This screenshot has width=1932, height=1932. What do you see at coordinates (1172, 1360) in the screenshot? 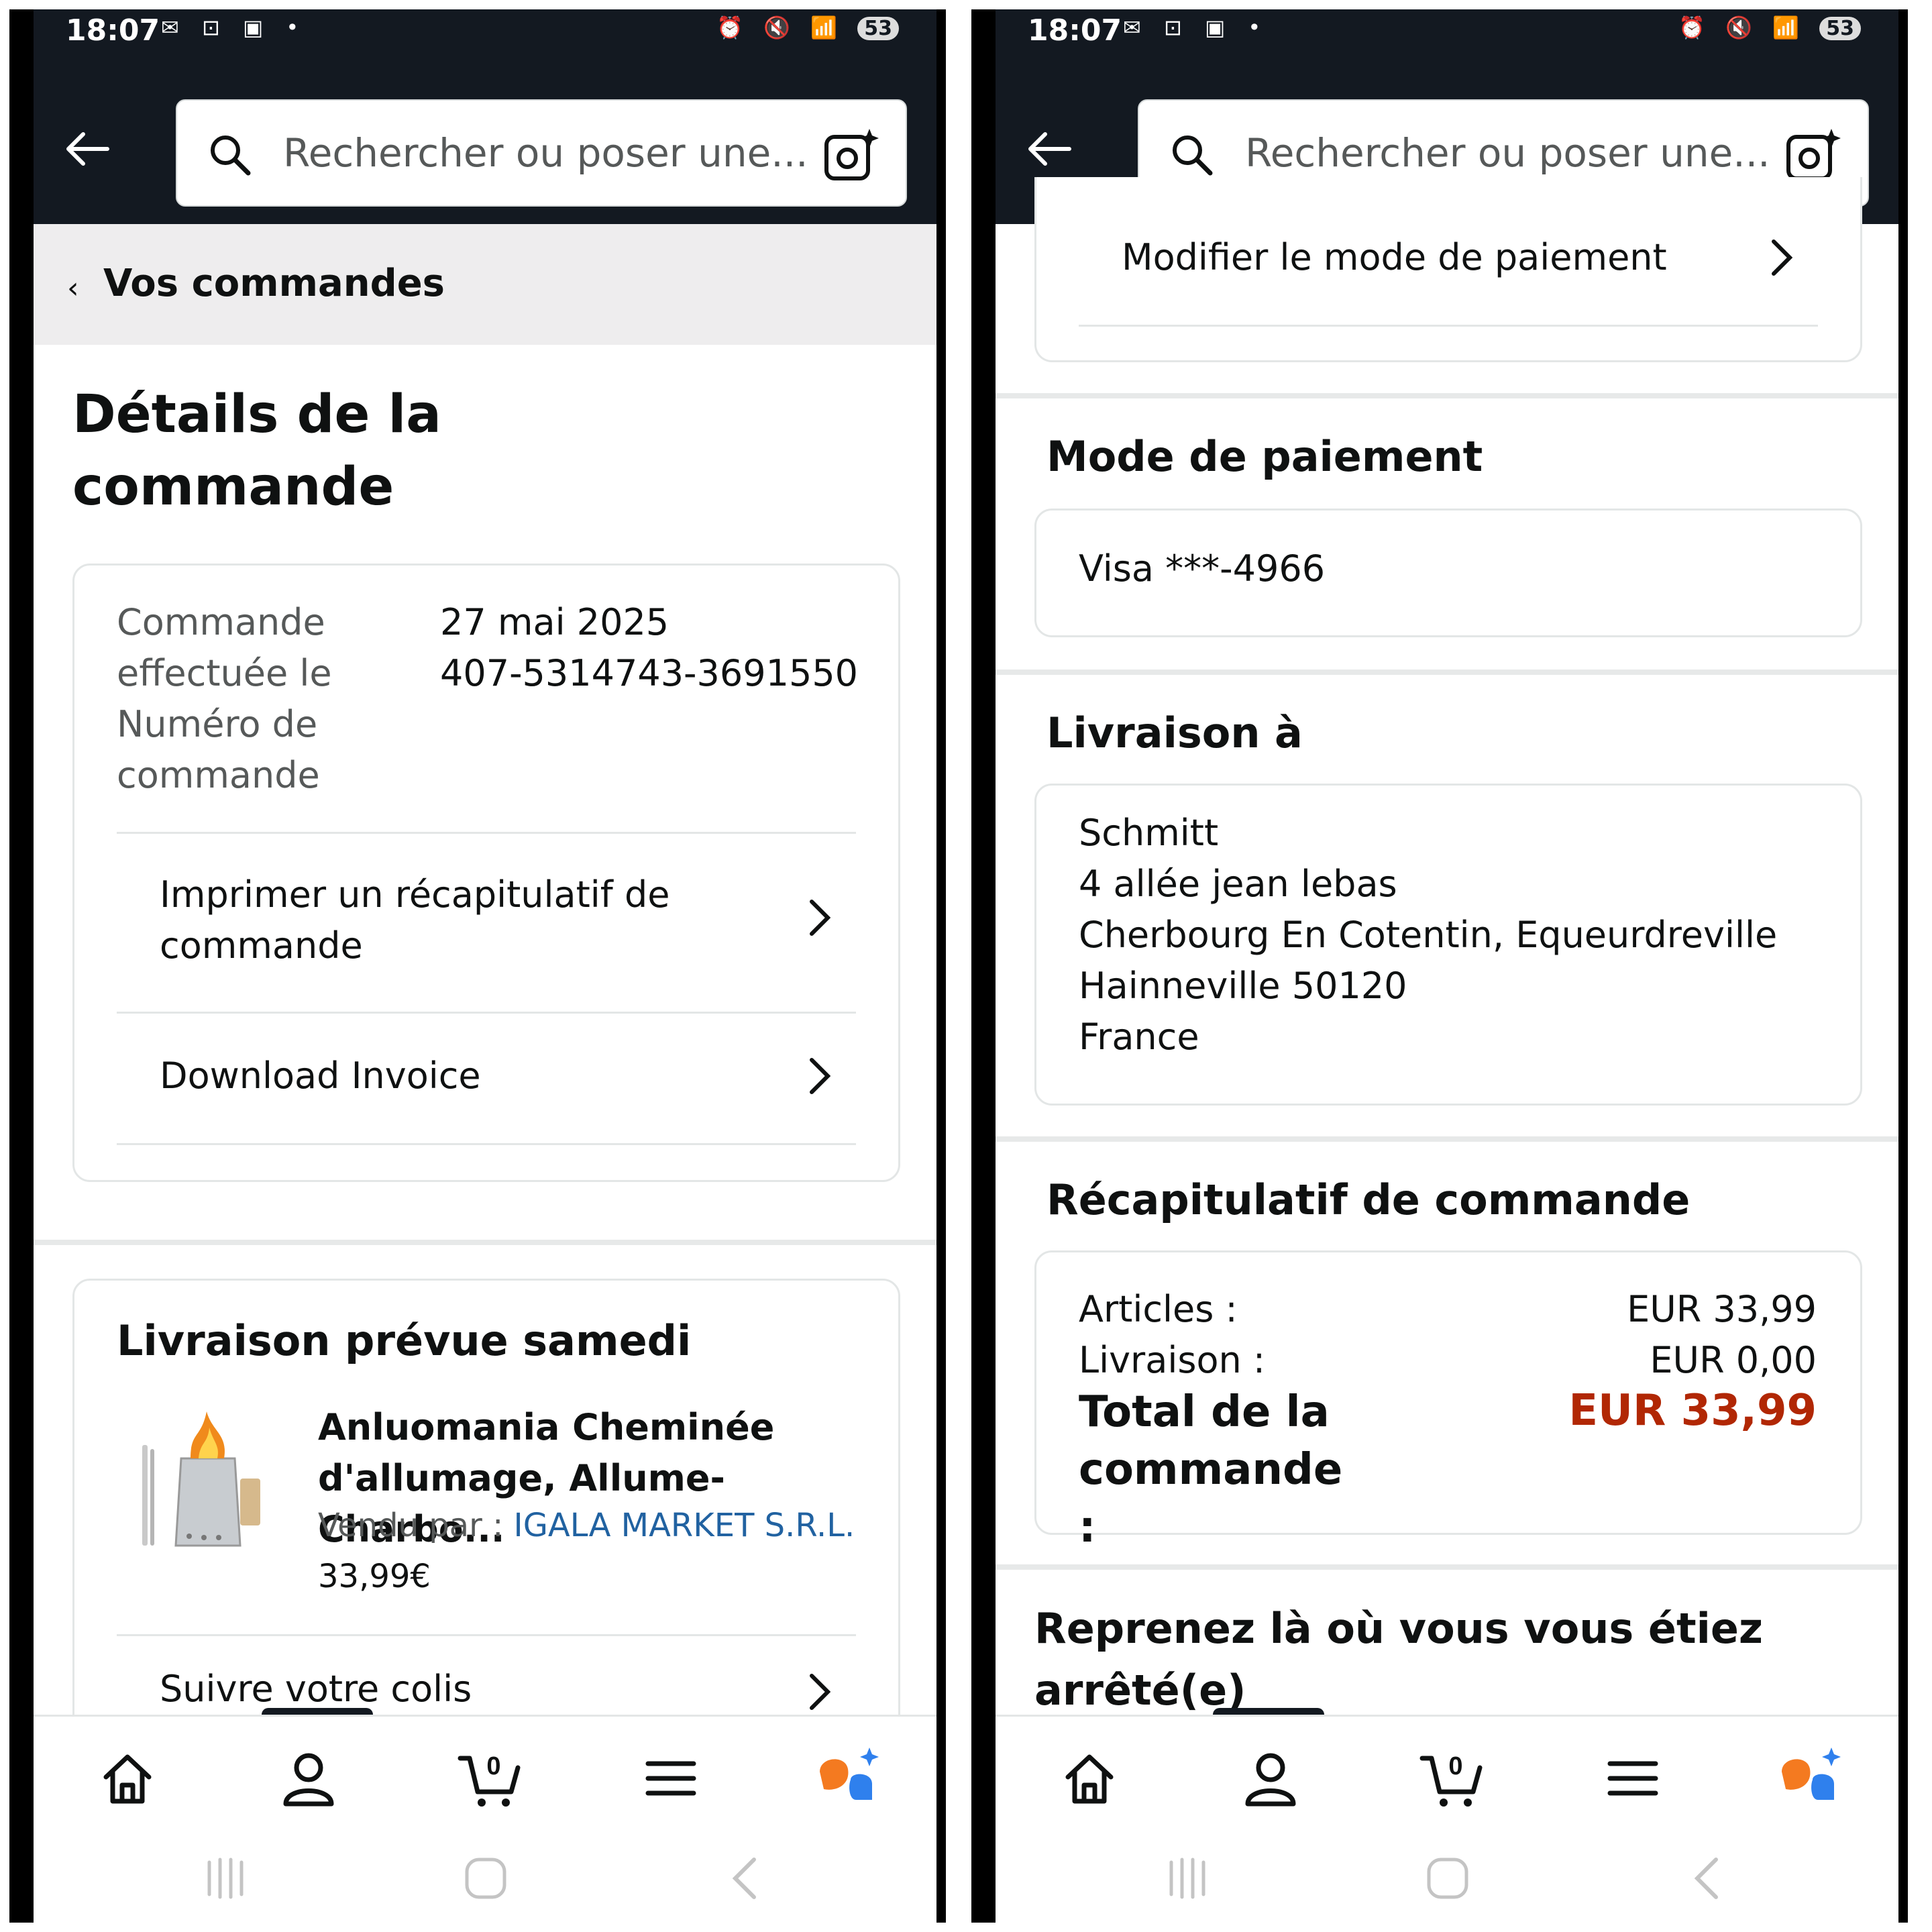
I see `shipping-cost-label: Livraison :` at bounding box center [1172, 1360].